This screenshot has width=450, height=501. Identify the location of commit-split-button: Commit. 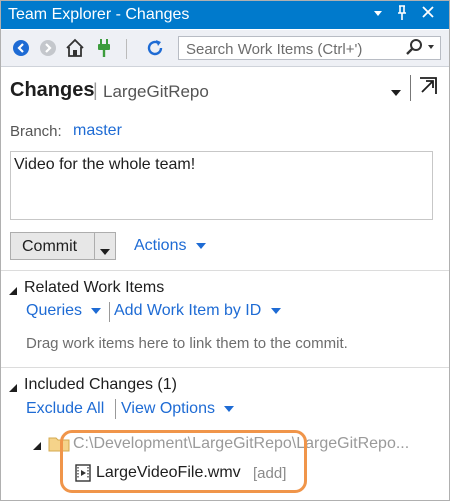
(63, 246).